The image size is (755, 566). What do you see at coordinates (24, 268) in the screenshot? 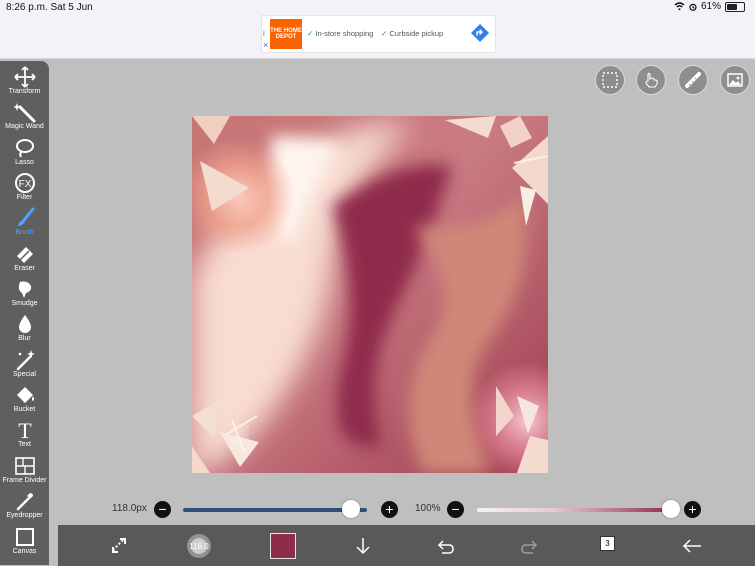
I see `tool-label: Eraser` at bounding box center [24, 268].